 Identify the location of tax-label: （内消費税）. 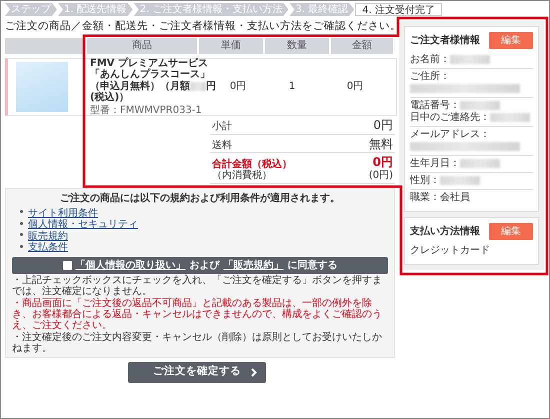
(242, 176).